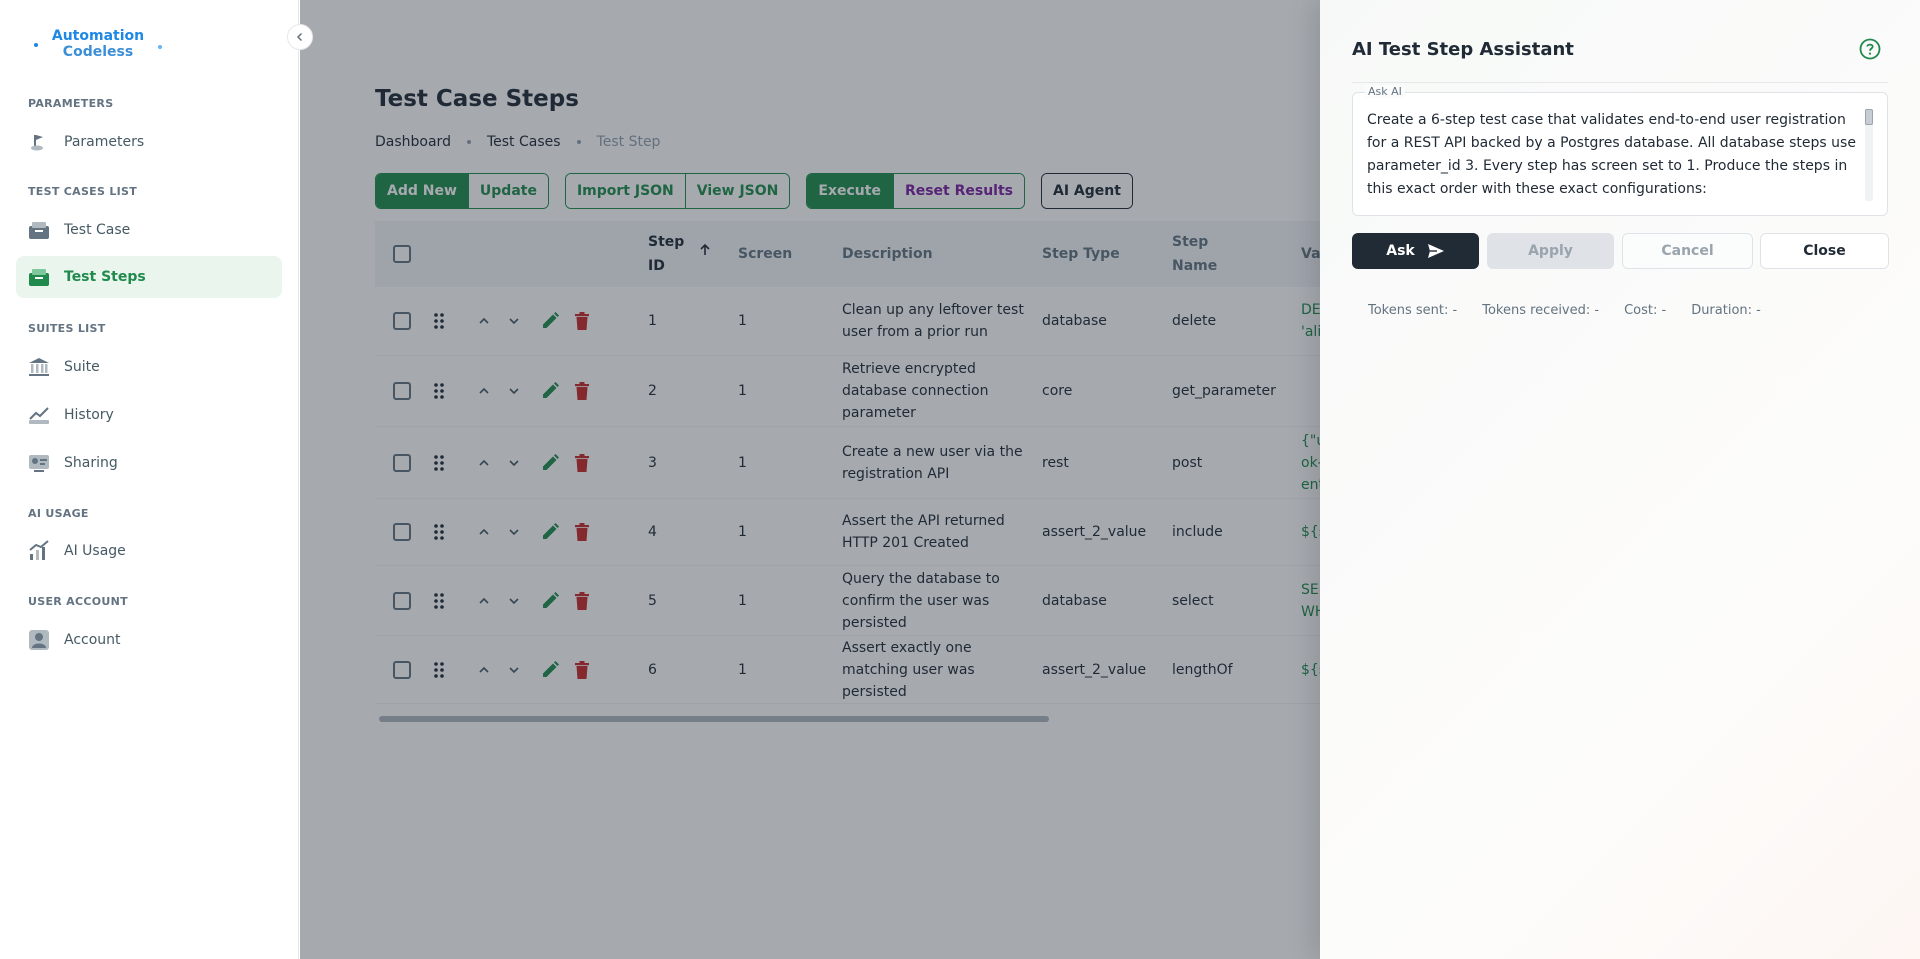  What do you see at coordinates (149, 230) in the screenshot?
I see `sidebar-item-test-case: Test Case` at bounding box center [149, 230].